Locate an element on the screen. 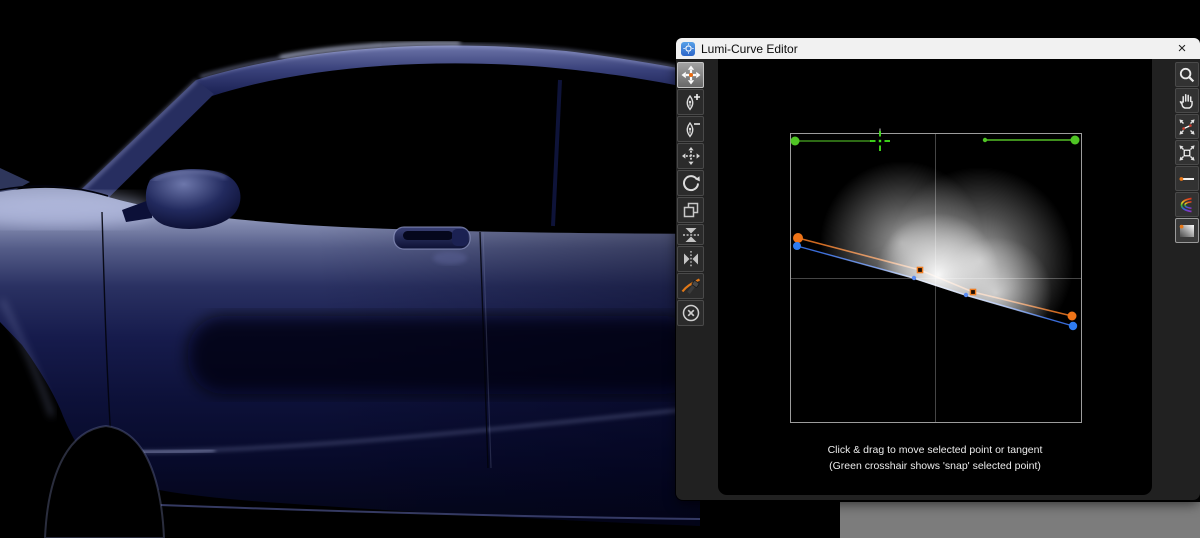 This screenshot has height=538, width=1200. move-arrows-icon is located at coordinates (690, 75).